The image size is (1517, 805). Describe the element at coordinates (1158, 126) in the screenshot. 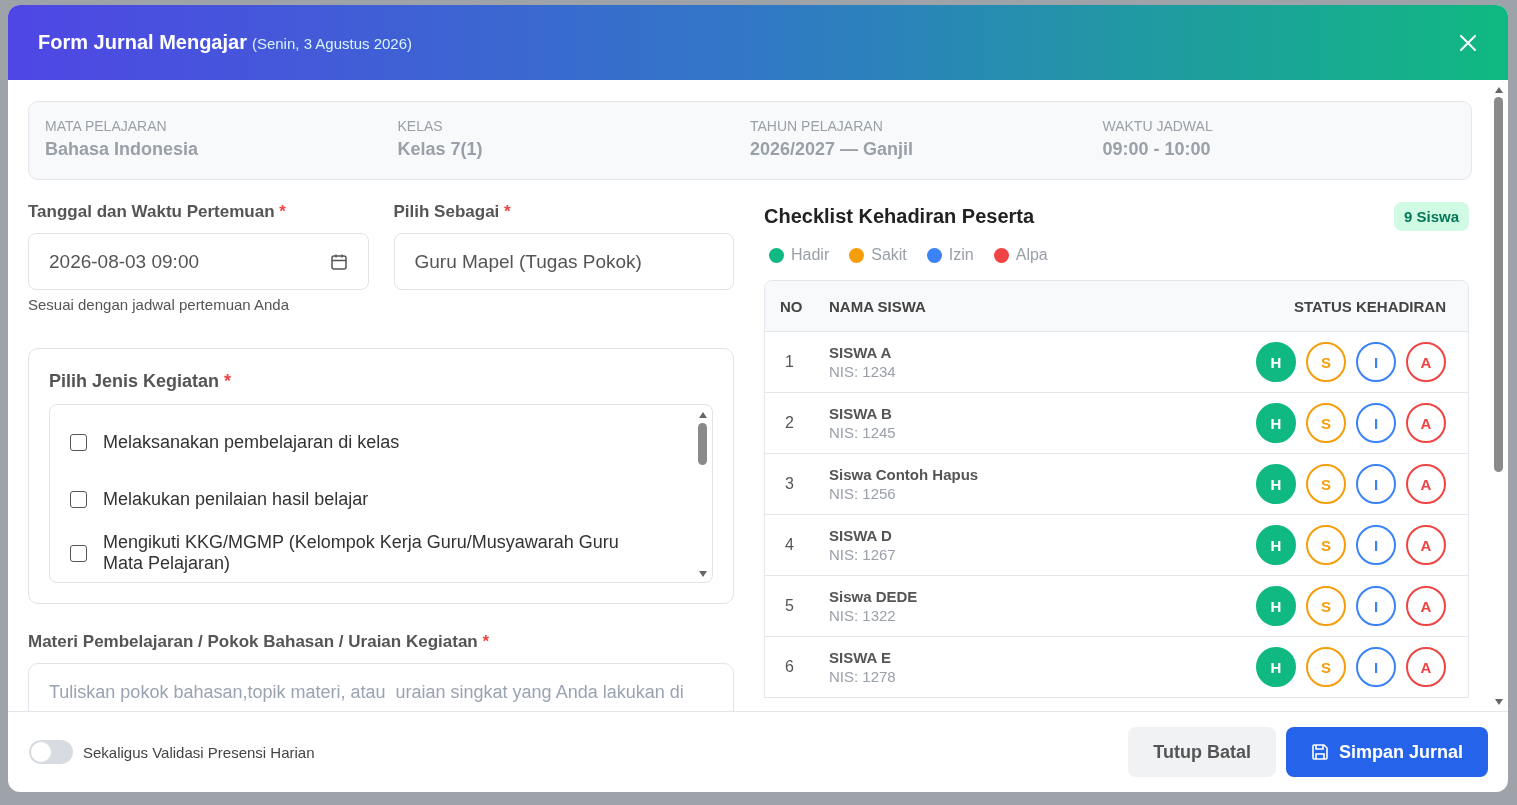

I see `info-label: WAKTU JADWAL` at that location.